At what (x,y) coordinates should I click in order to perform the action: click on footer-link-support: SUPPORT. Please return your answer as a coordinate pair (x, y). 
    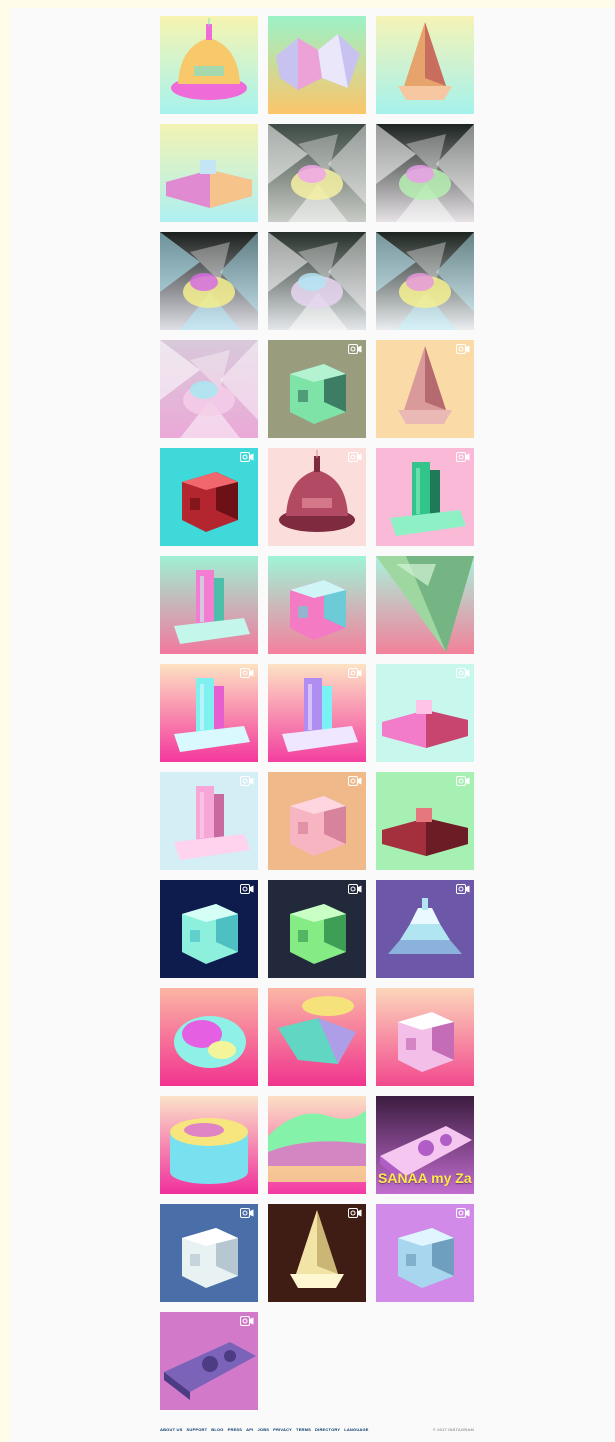
    Looking at the image, I should click on (197, 1429).